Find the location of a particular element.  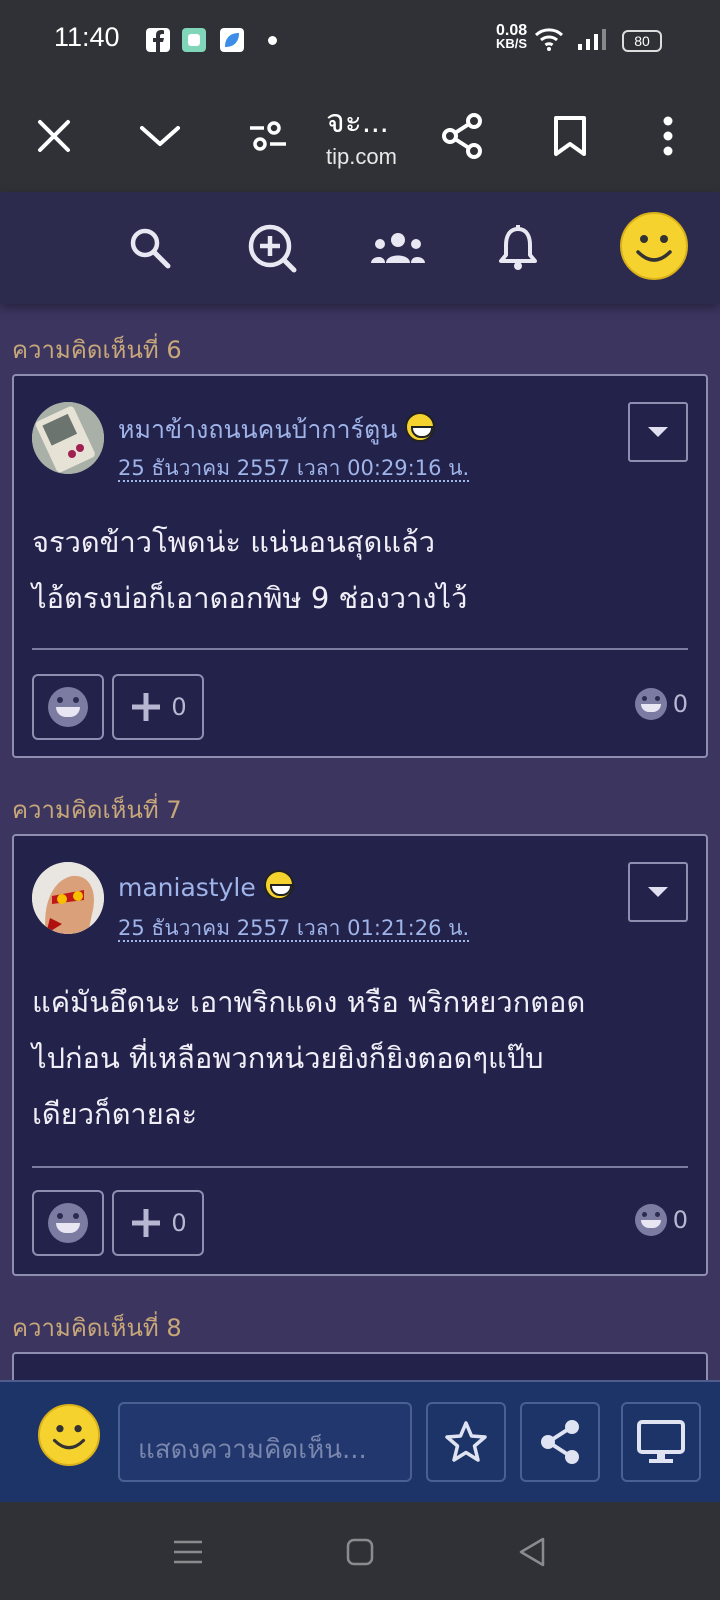

comment-date-link: 25 ธันวาคม 2557 เวลา 00:29:16 น. is located at coordinates (294, 469).